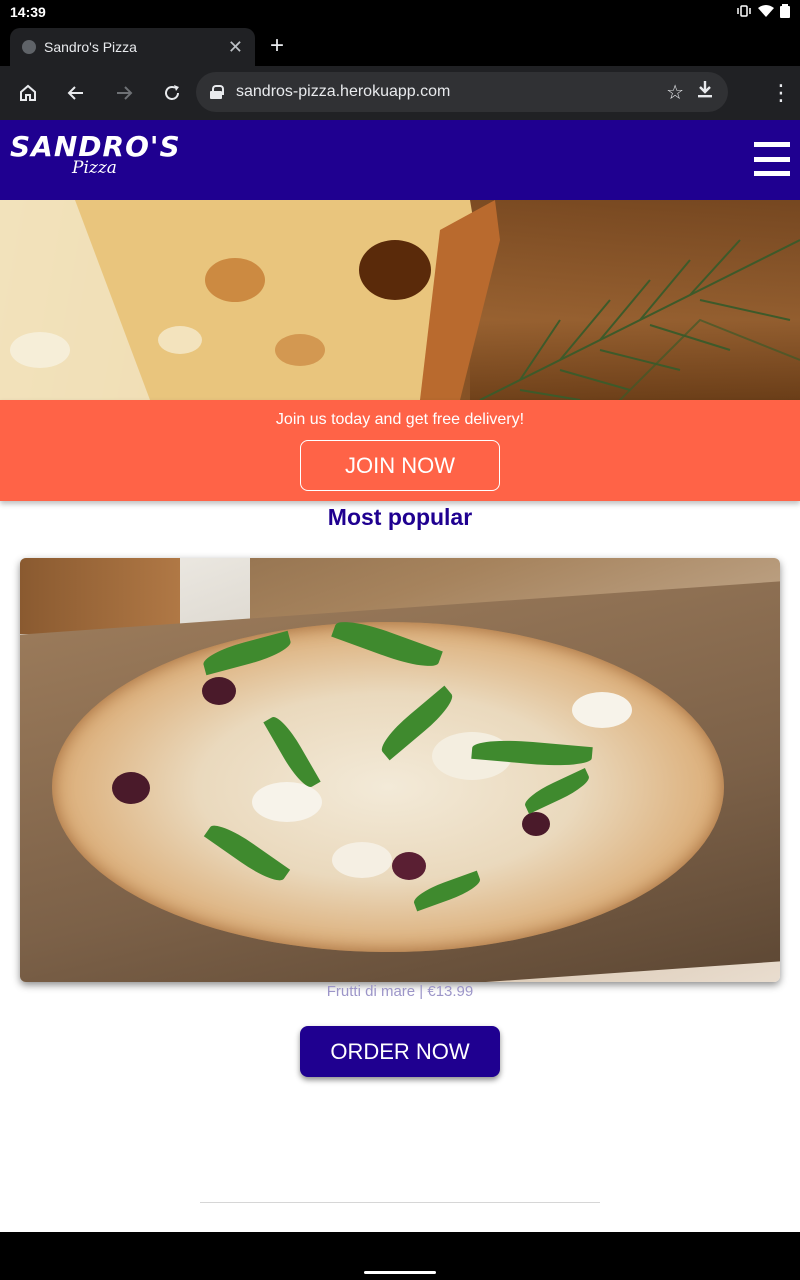  Describe the element at coordinates (462, 92) in the screenshot. I see `address-bar: sandros-pizza.herokuapp.com ☆` at that location.